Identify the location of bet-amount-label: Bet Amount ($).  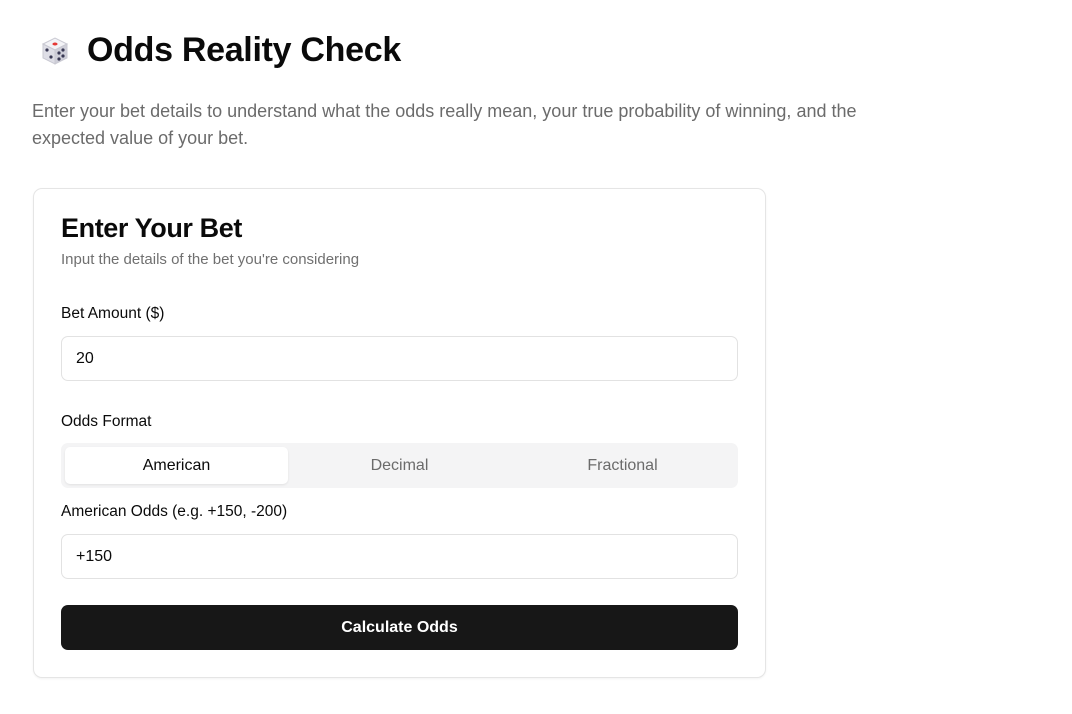
(113, 313).